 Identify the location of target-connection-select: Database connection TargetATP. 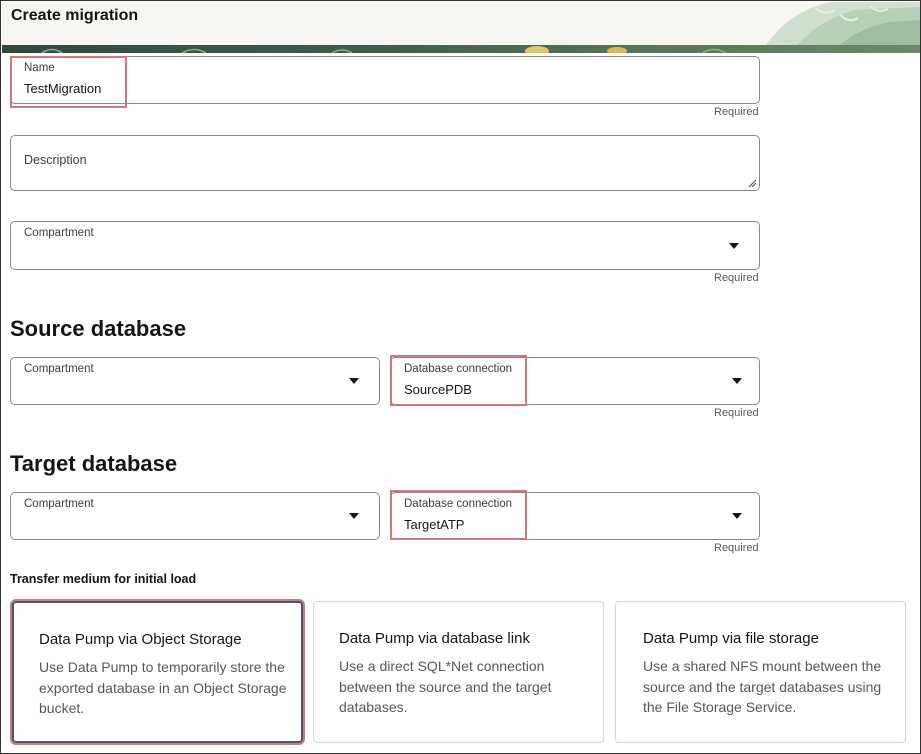
(575, 516).